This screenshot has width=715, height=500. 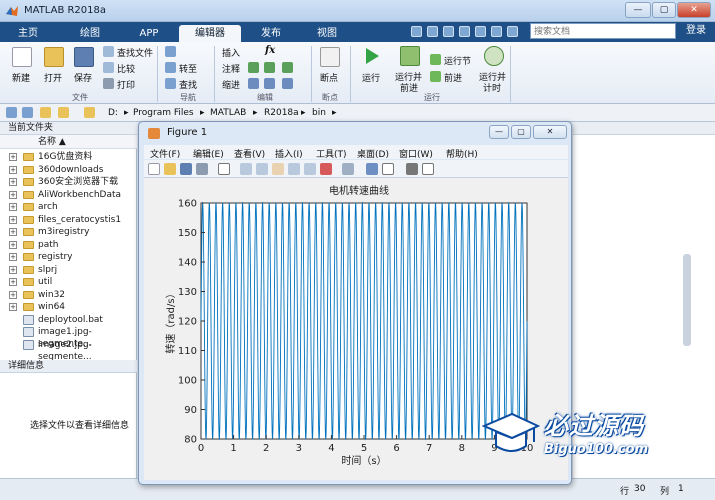 I want to click on run-and-advance-icon, so click(x=410, y=56).